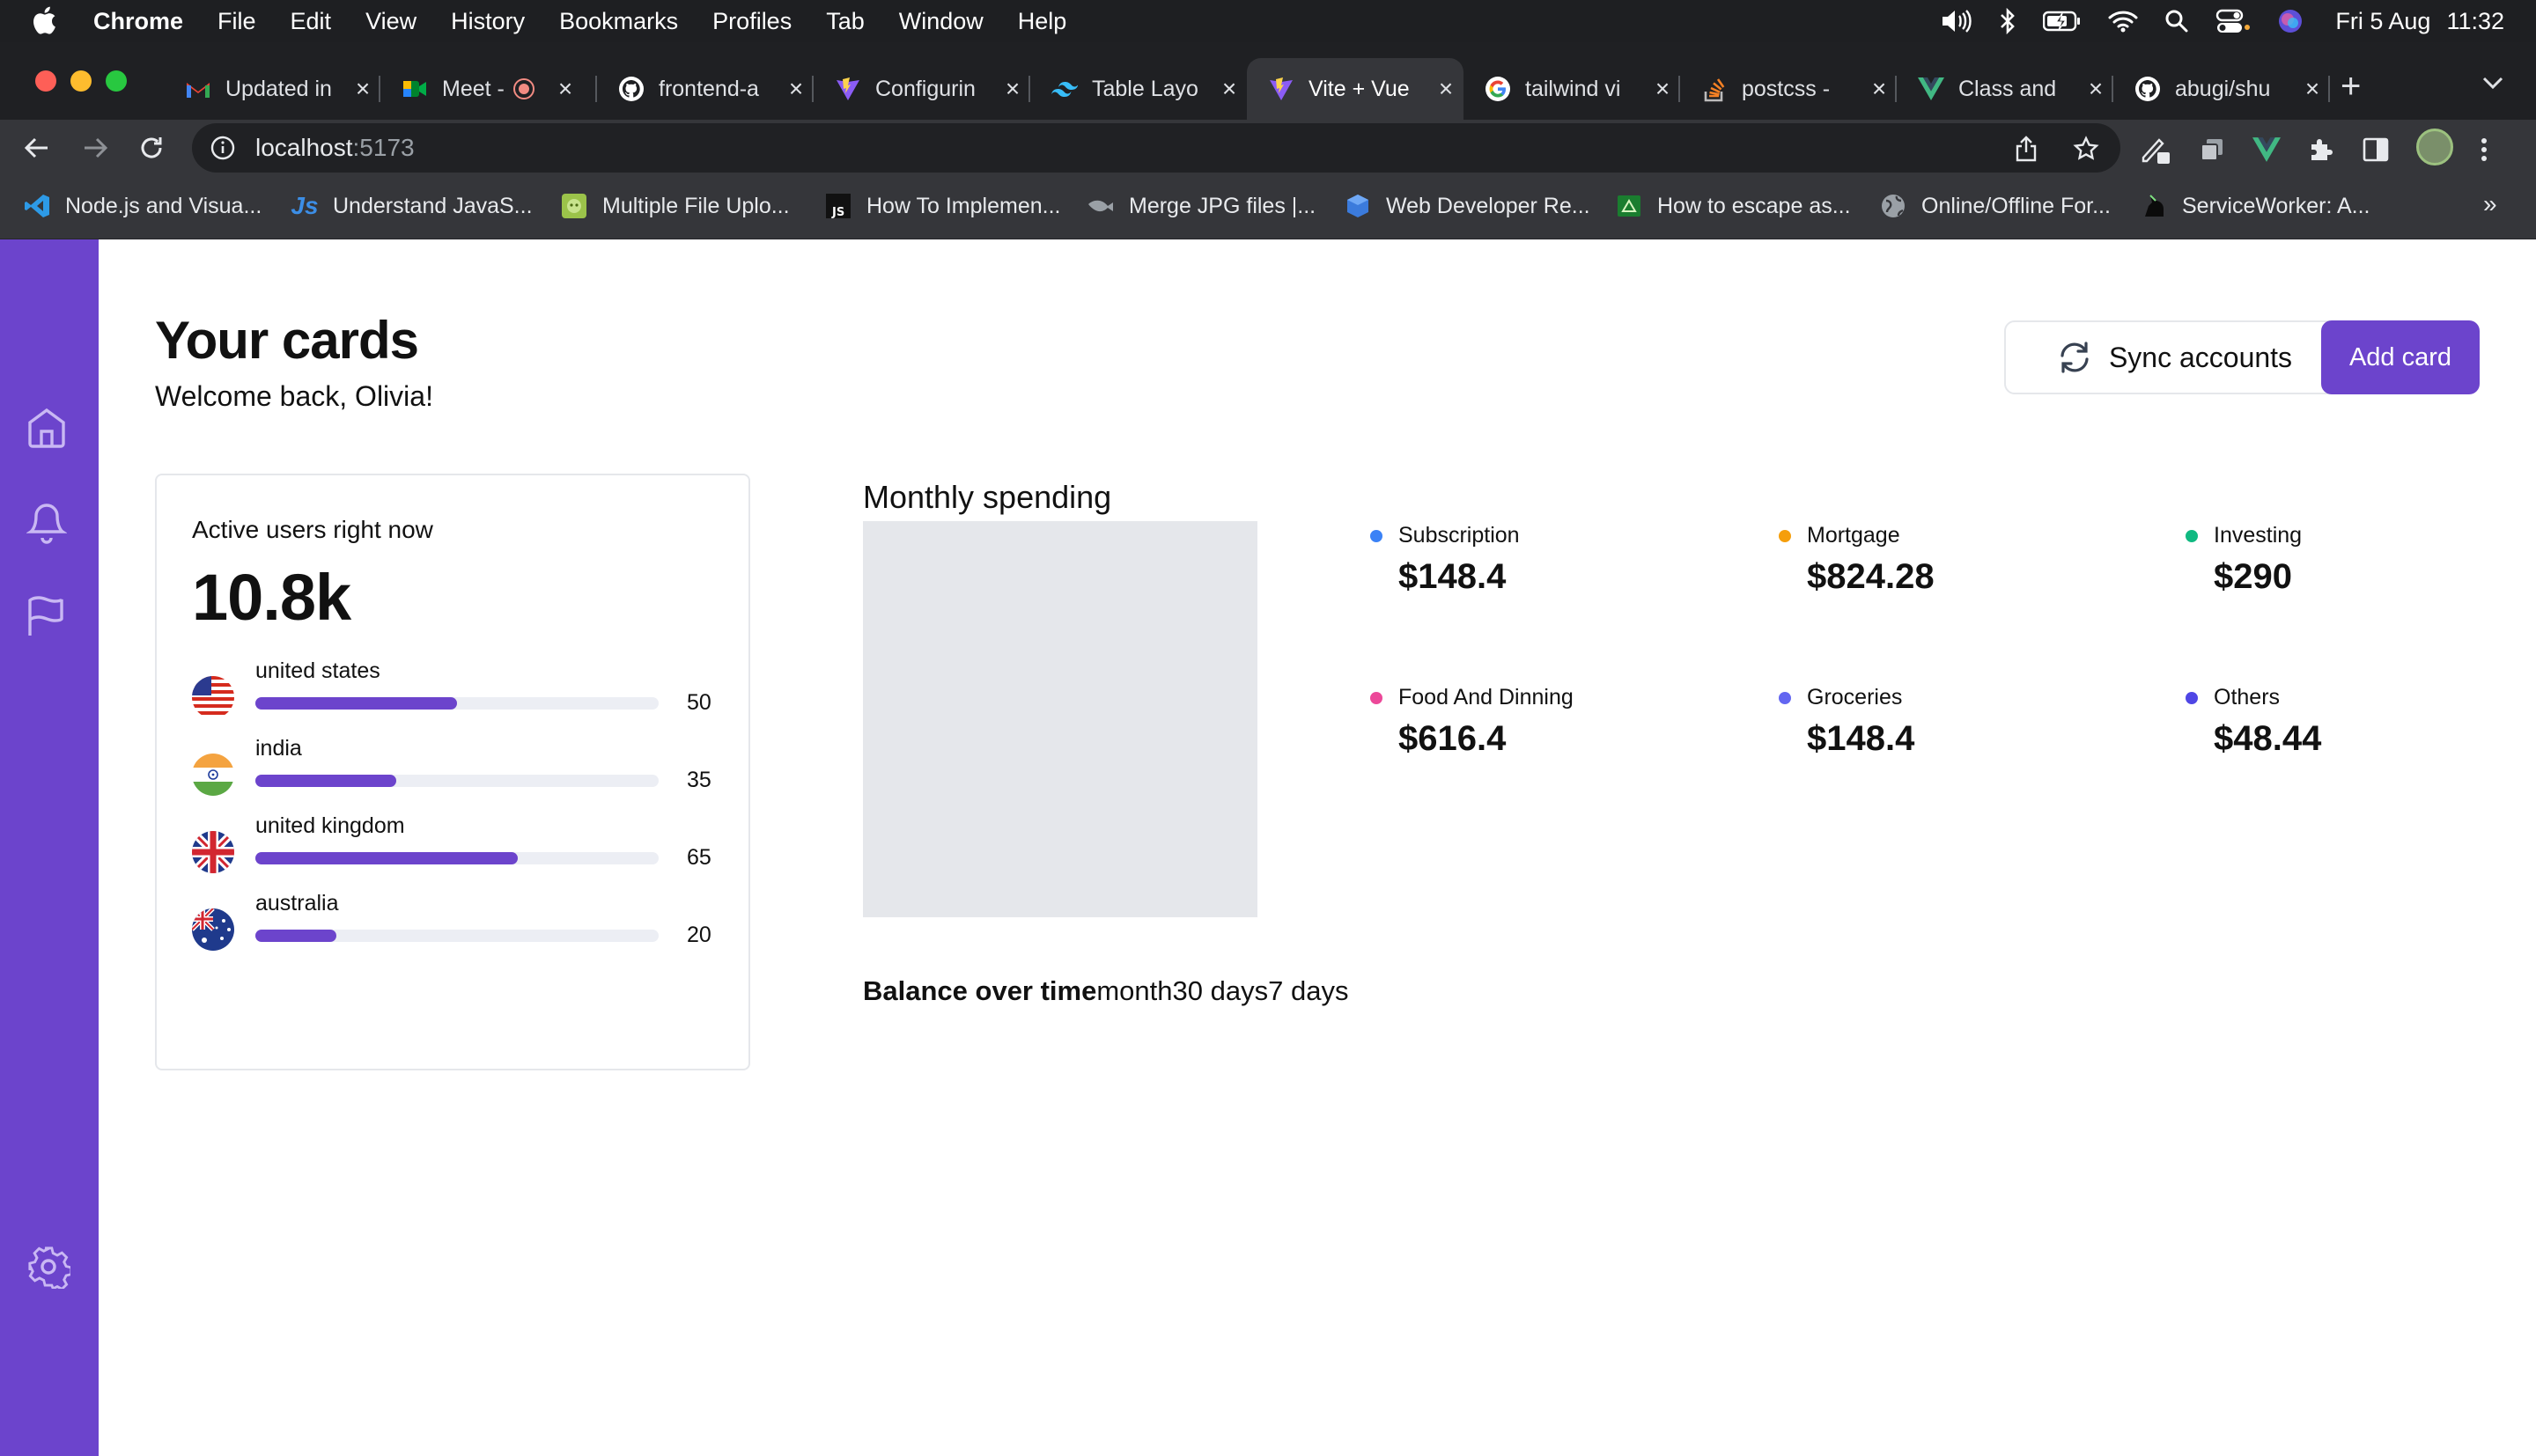 The height and width of the screenshot is (1456, 2536). What do you see at coordinates (2007, 21) in the screenshot?
I see `bluetooth-icon` at bounding box center [2007, 21].